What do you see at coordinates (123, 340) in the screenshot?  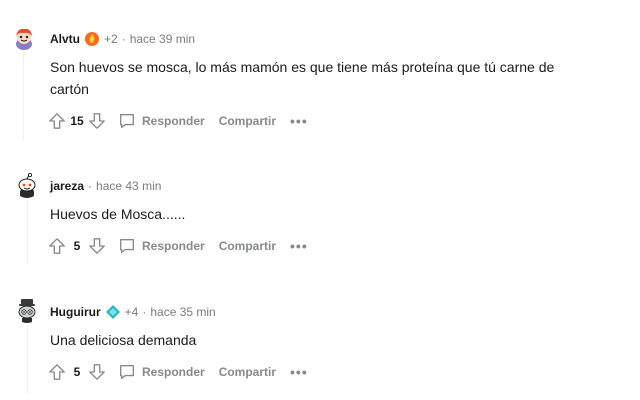 I see `comment-body: Una deliciosa demanda` at bounding box center [123, 340].